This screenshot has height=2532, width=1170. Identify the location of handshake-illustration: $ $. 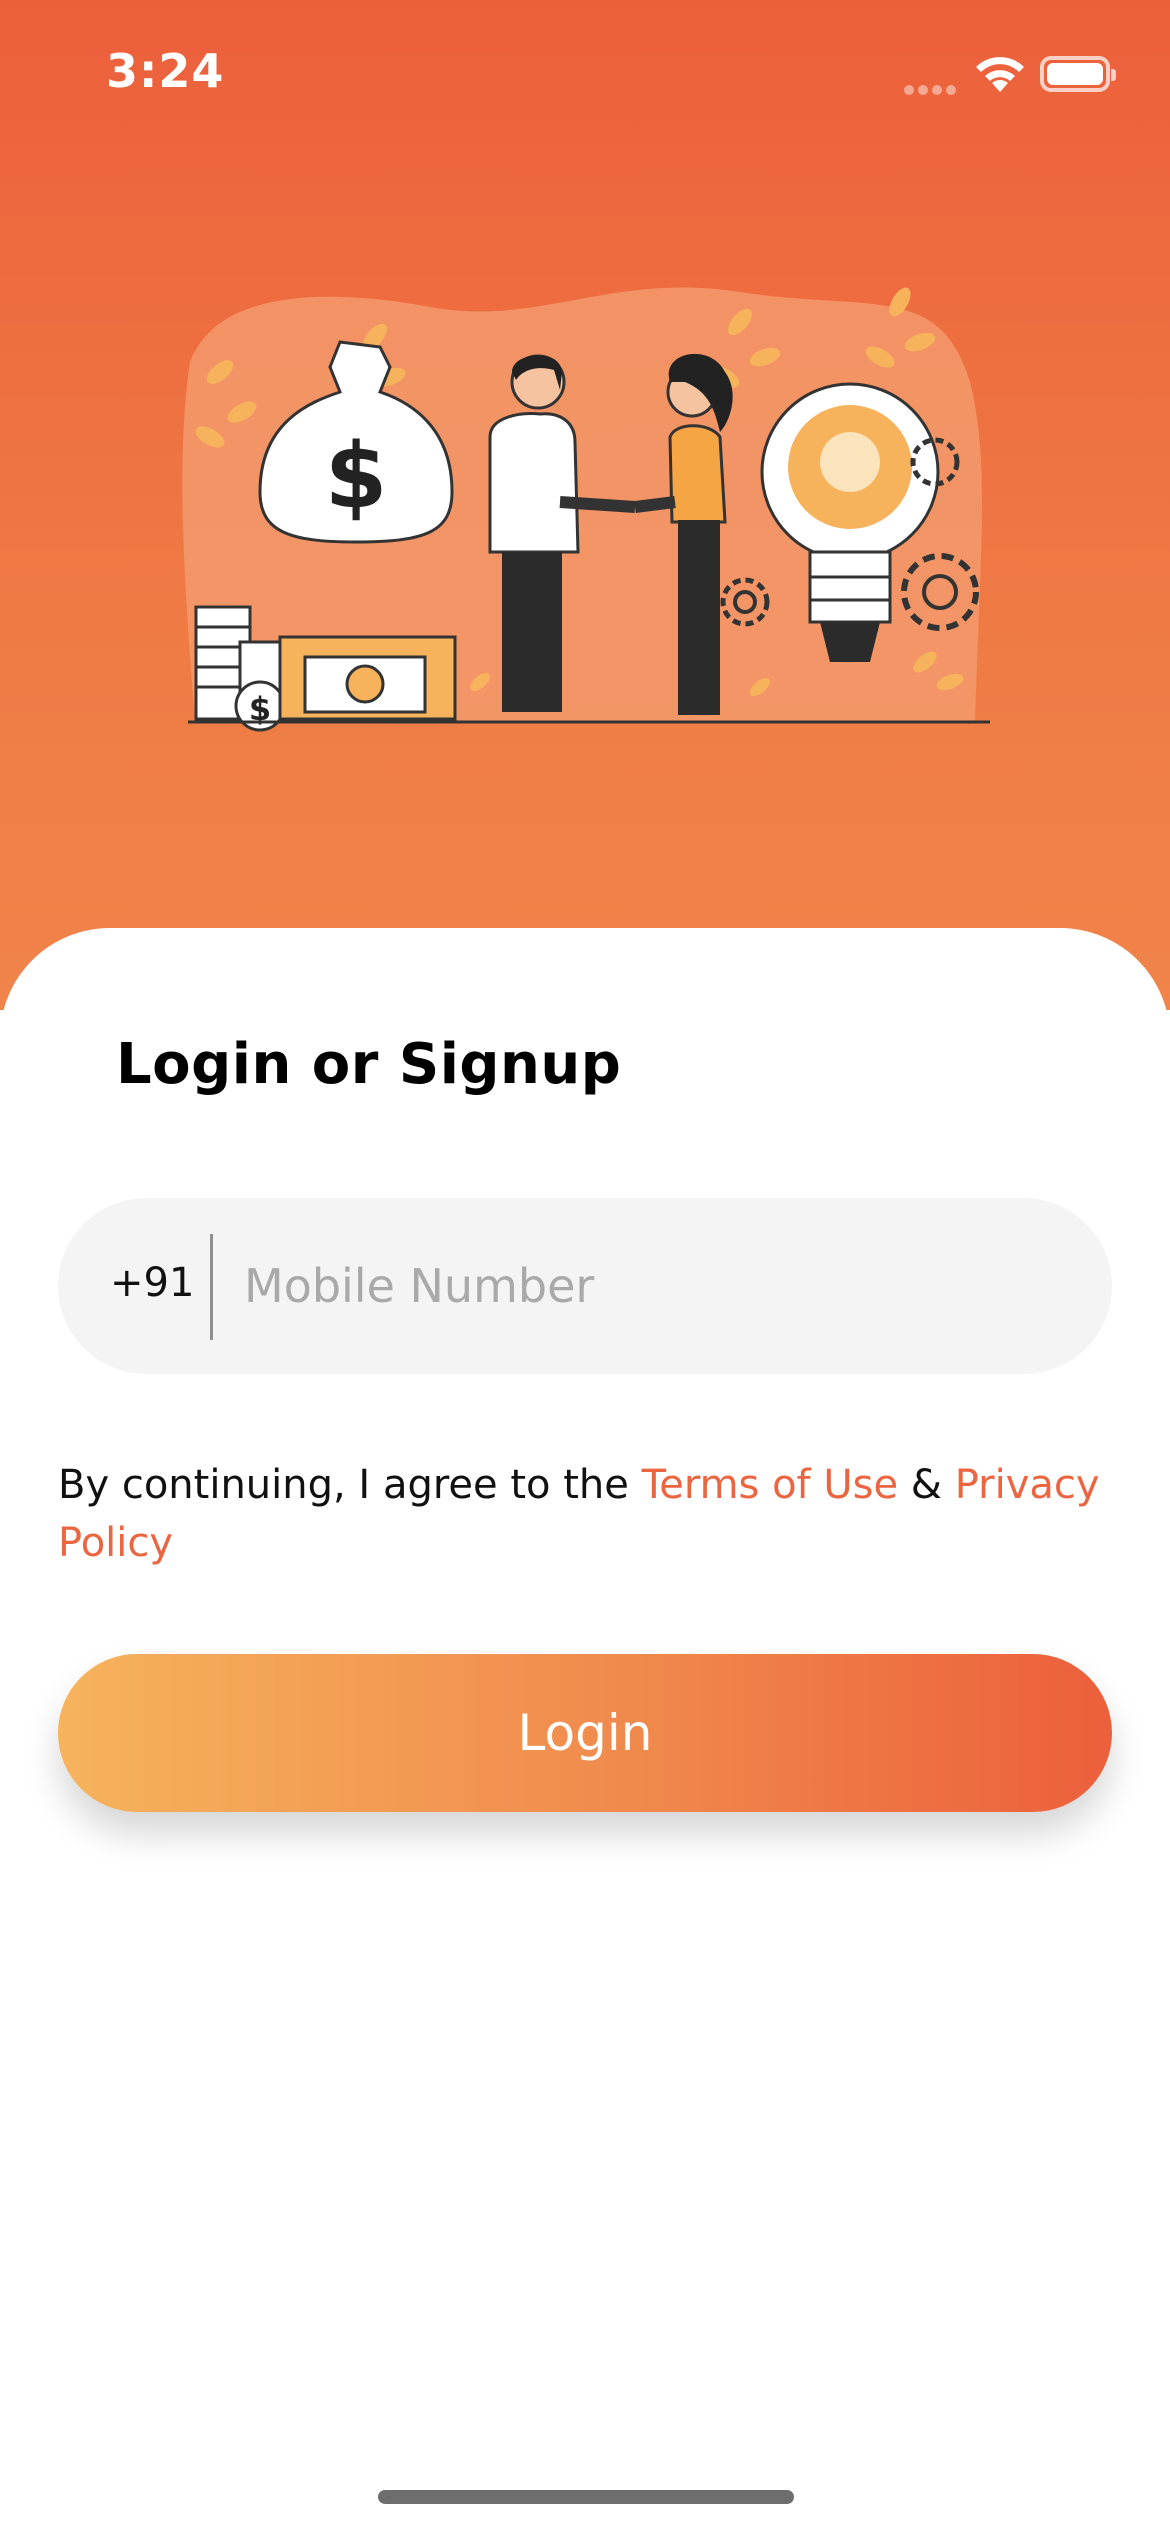
(586, 509).